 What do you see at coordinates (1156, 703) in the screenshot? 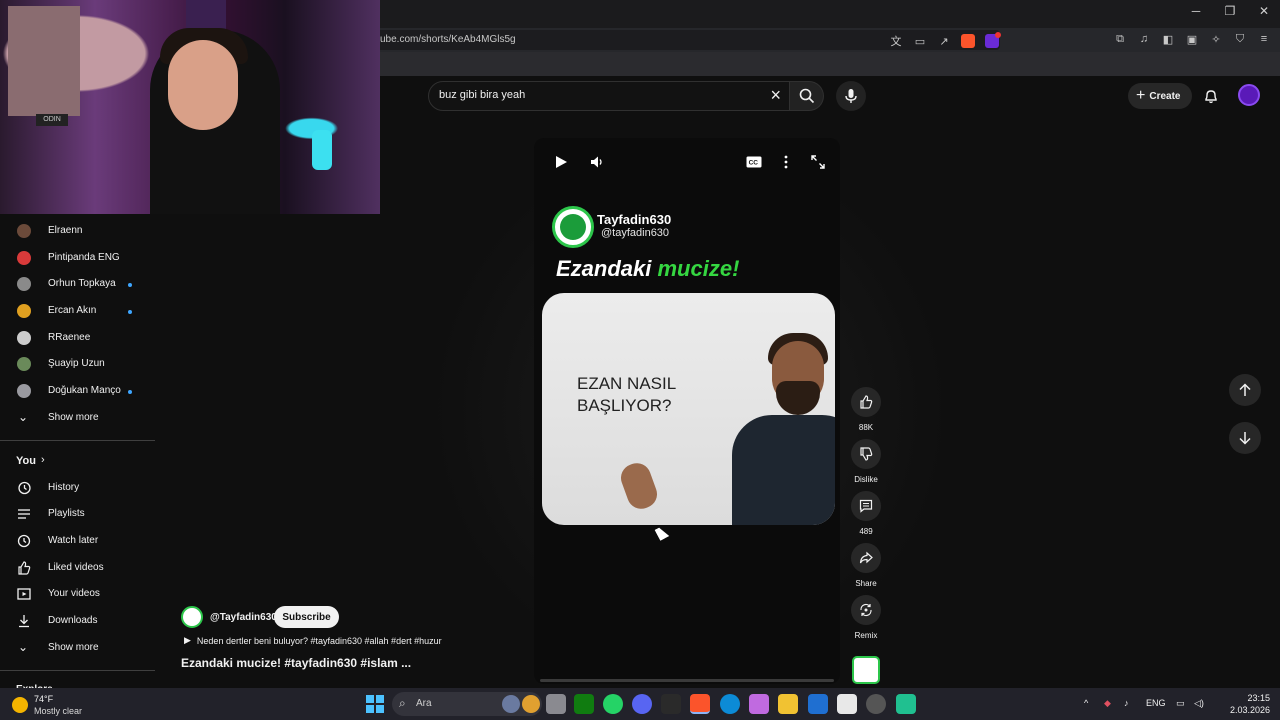
I see `language-indicator: ENG` at bounding box center [1156, 703].